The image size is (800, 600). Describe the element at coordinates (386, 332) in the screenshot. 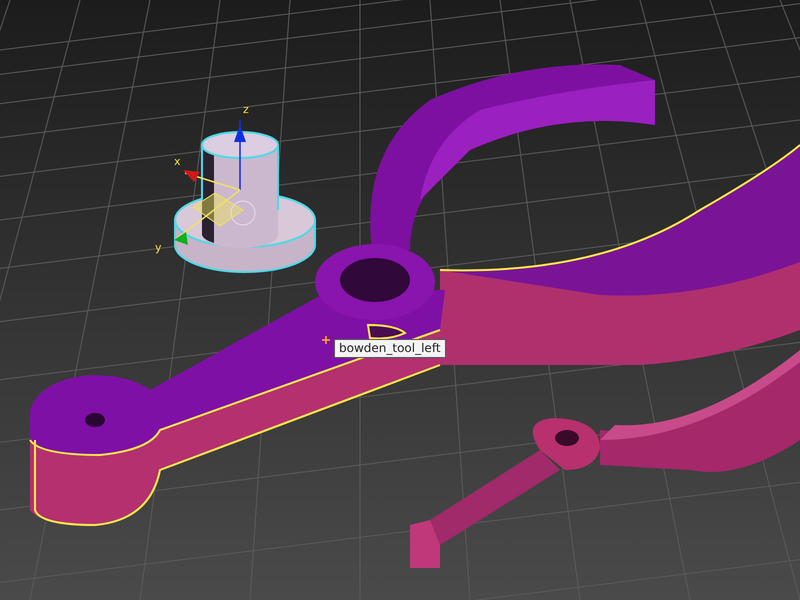

I see `model-cutout-drawing` at that location.